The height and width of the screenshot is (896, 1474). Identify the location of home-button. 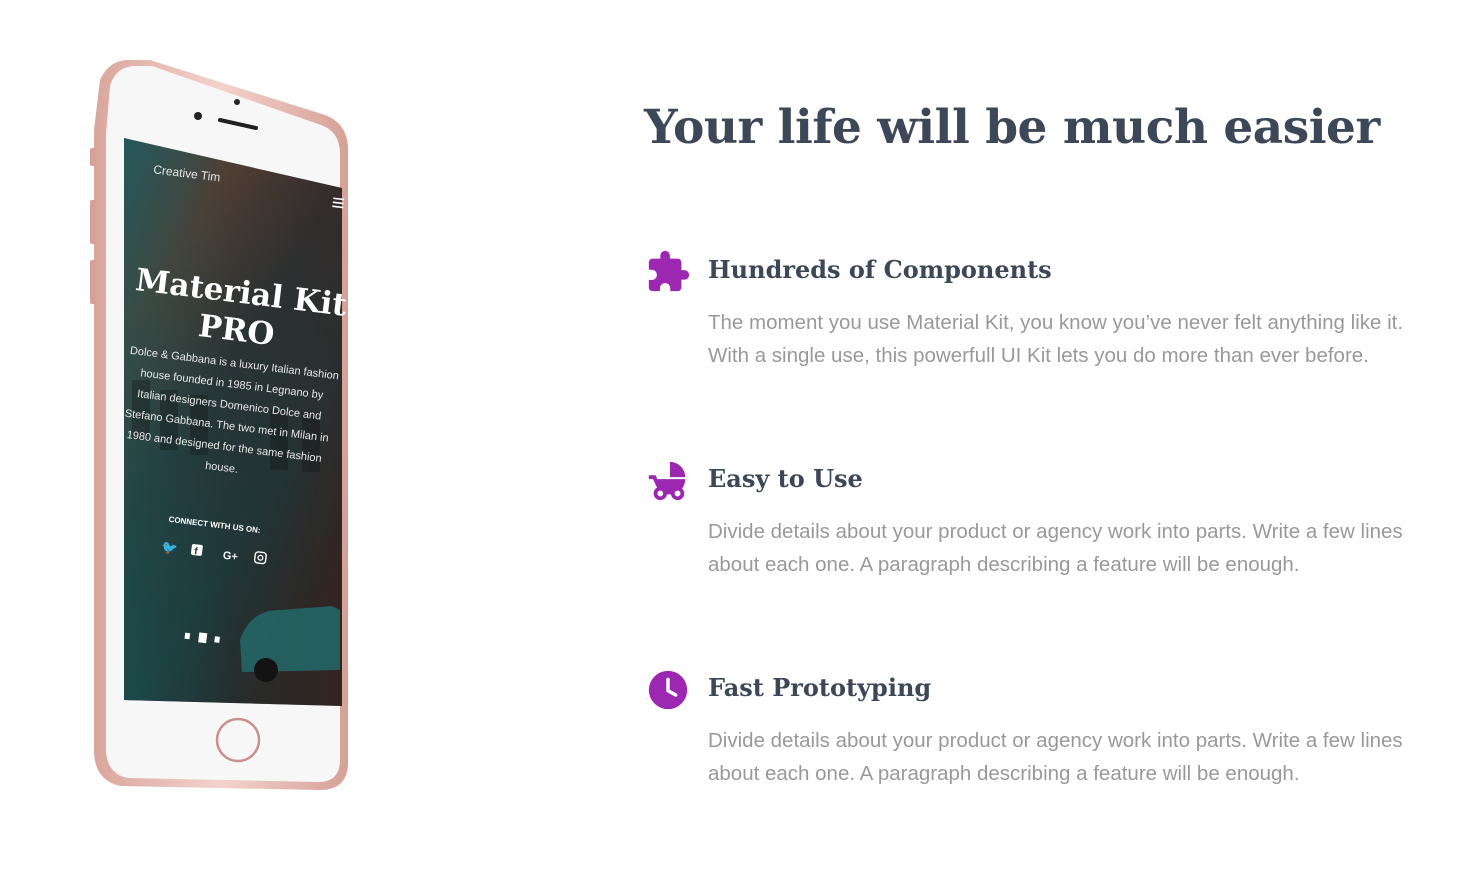
(238, 740).